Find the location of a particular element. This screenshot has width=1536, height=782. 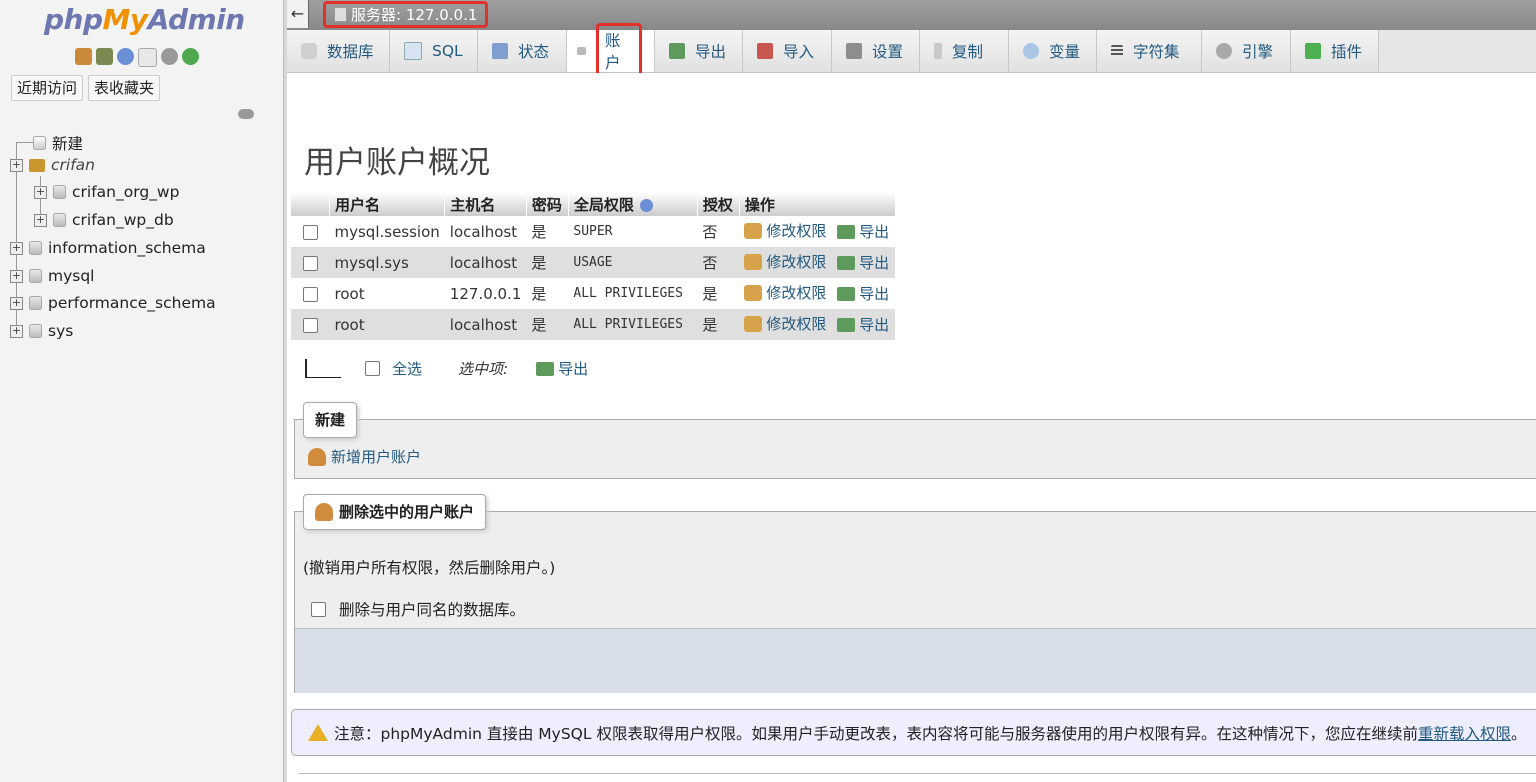

add-user-account-link: 新增用户账户 is located at coordinates (364, 456).